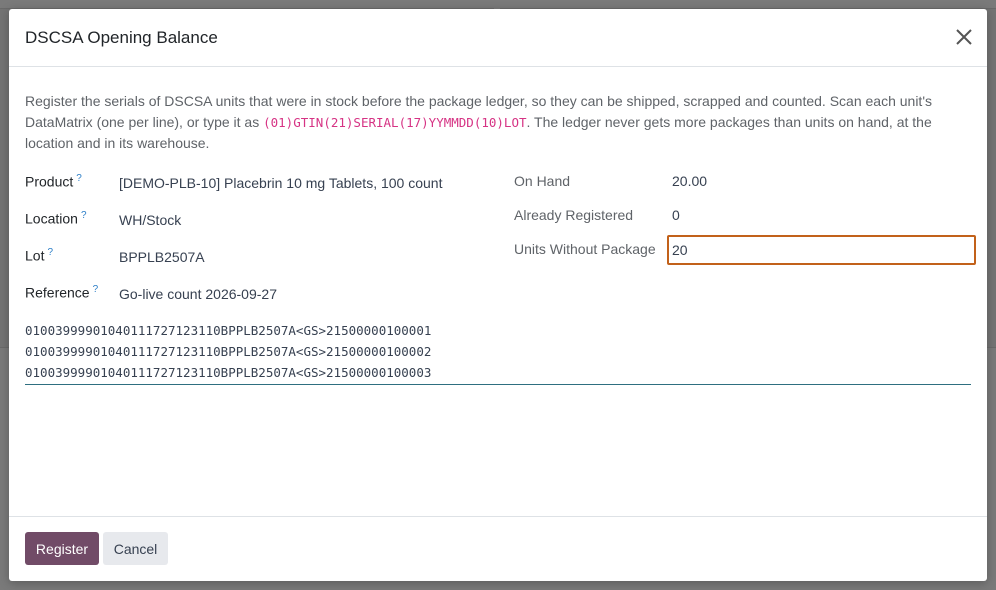 Image resolution: width=996 pixels, height=590 pixels. Describe the element at coordinates (53, 181) in the screenshot. I see `product-label: Product?` at that location.